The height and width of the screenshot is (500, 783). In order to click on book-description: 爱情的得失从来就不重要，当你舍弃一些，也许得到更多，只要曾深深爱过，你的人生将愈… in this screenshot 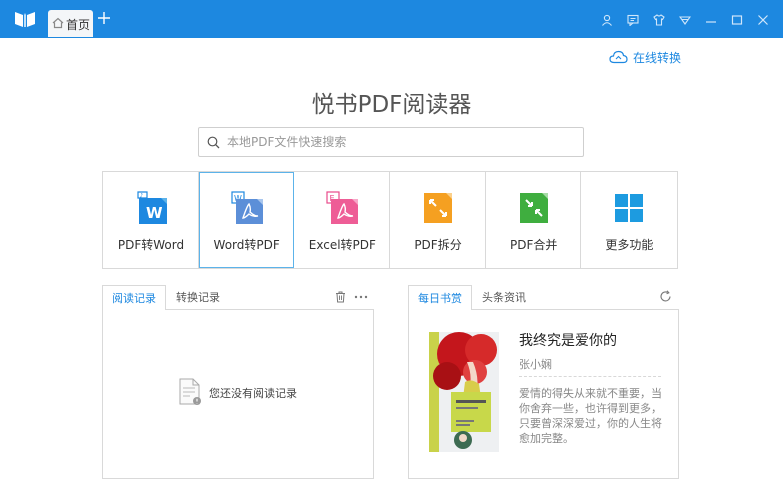, I will do `click(590, 416)`.